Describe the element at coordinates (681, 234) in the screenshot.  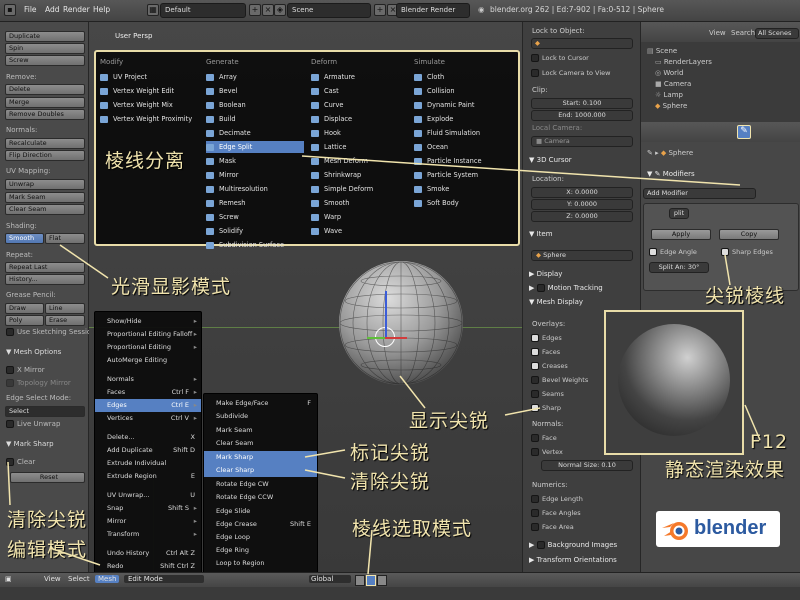
I see `apply-button: Apply` at that location.